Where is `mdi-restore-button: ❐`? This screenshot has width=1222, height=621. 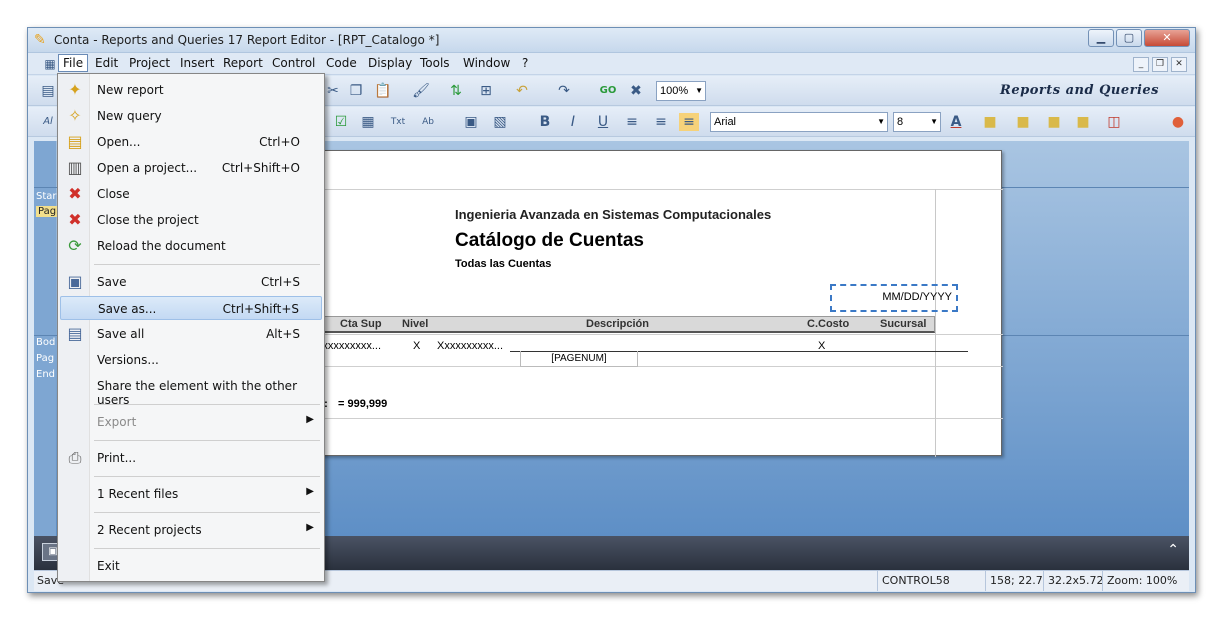 mdi-restore-button: ❐ is located at coordinates (1160, 64).